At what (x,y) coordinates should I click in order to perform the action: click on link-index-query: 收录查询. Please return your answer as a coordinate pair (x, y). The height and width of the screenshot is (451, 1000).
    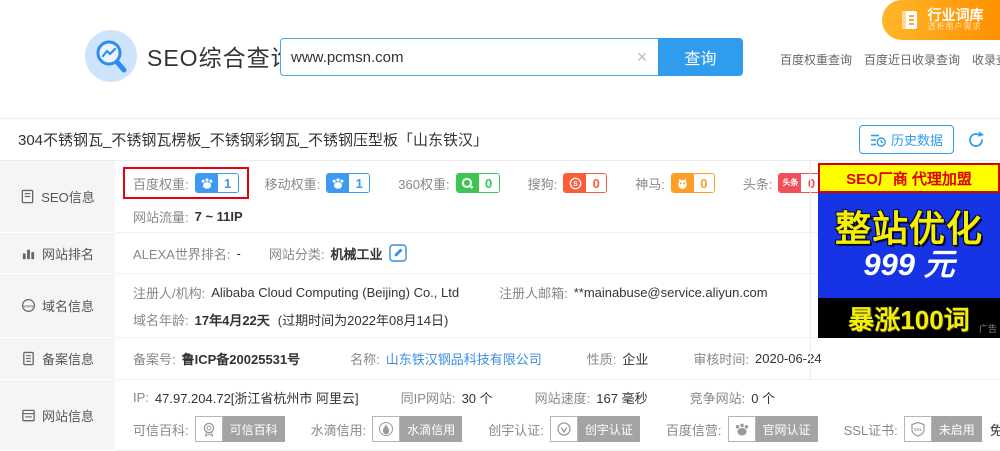
    Looking at the image, I should click on (986, 59).